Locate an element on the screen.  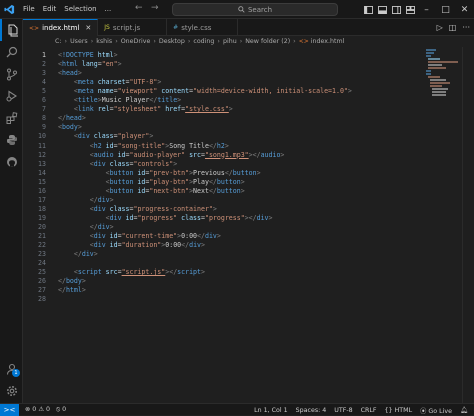
ports-indicator: ⦸ 0 is located at coordinates (61, 410).